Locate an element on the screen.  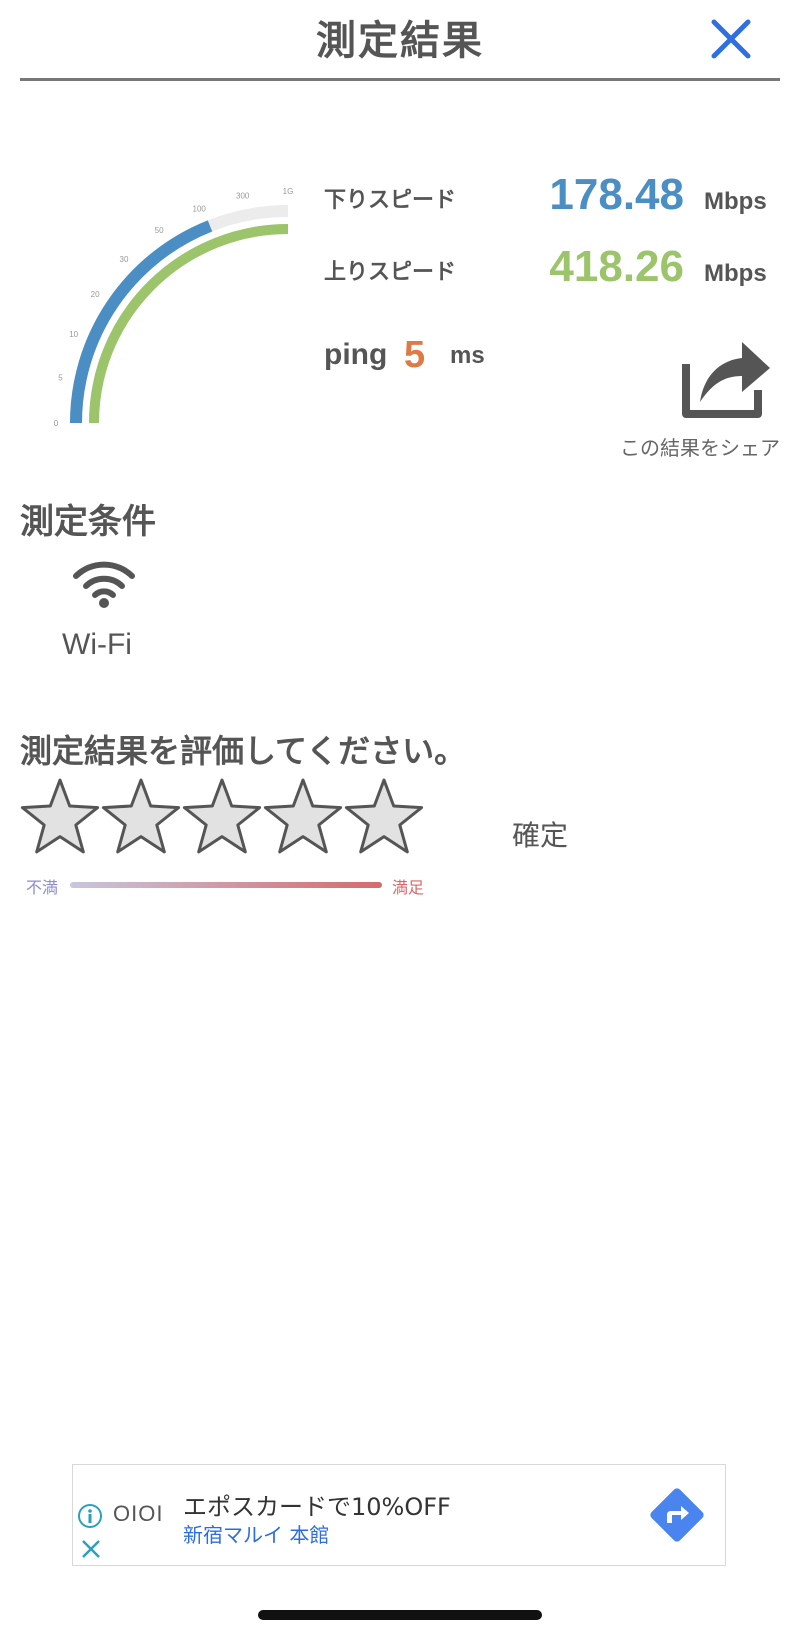
ad-brand-logo: OIOI is located at coordinates (138, 1513).